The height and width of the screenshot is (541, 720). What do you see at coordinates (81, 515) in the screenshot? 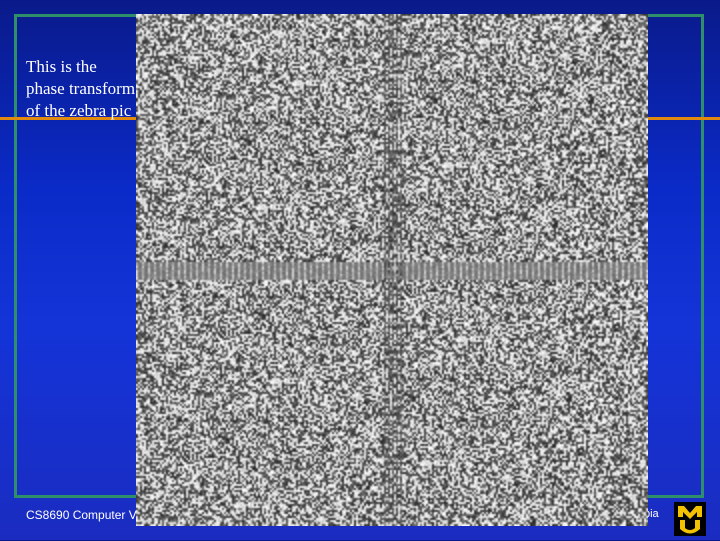
I see `footer-course-label: CS8690 Computer V` at bounding box center [81, 515].